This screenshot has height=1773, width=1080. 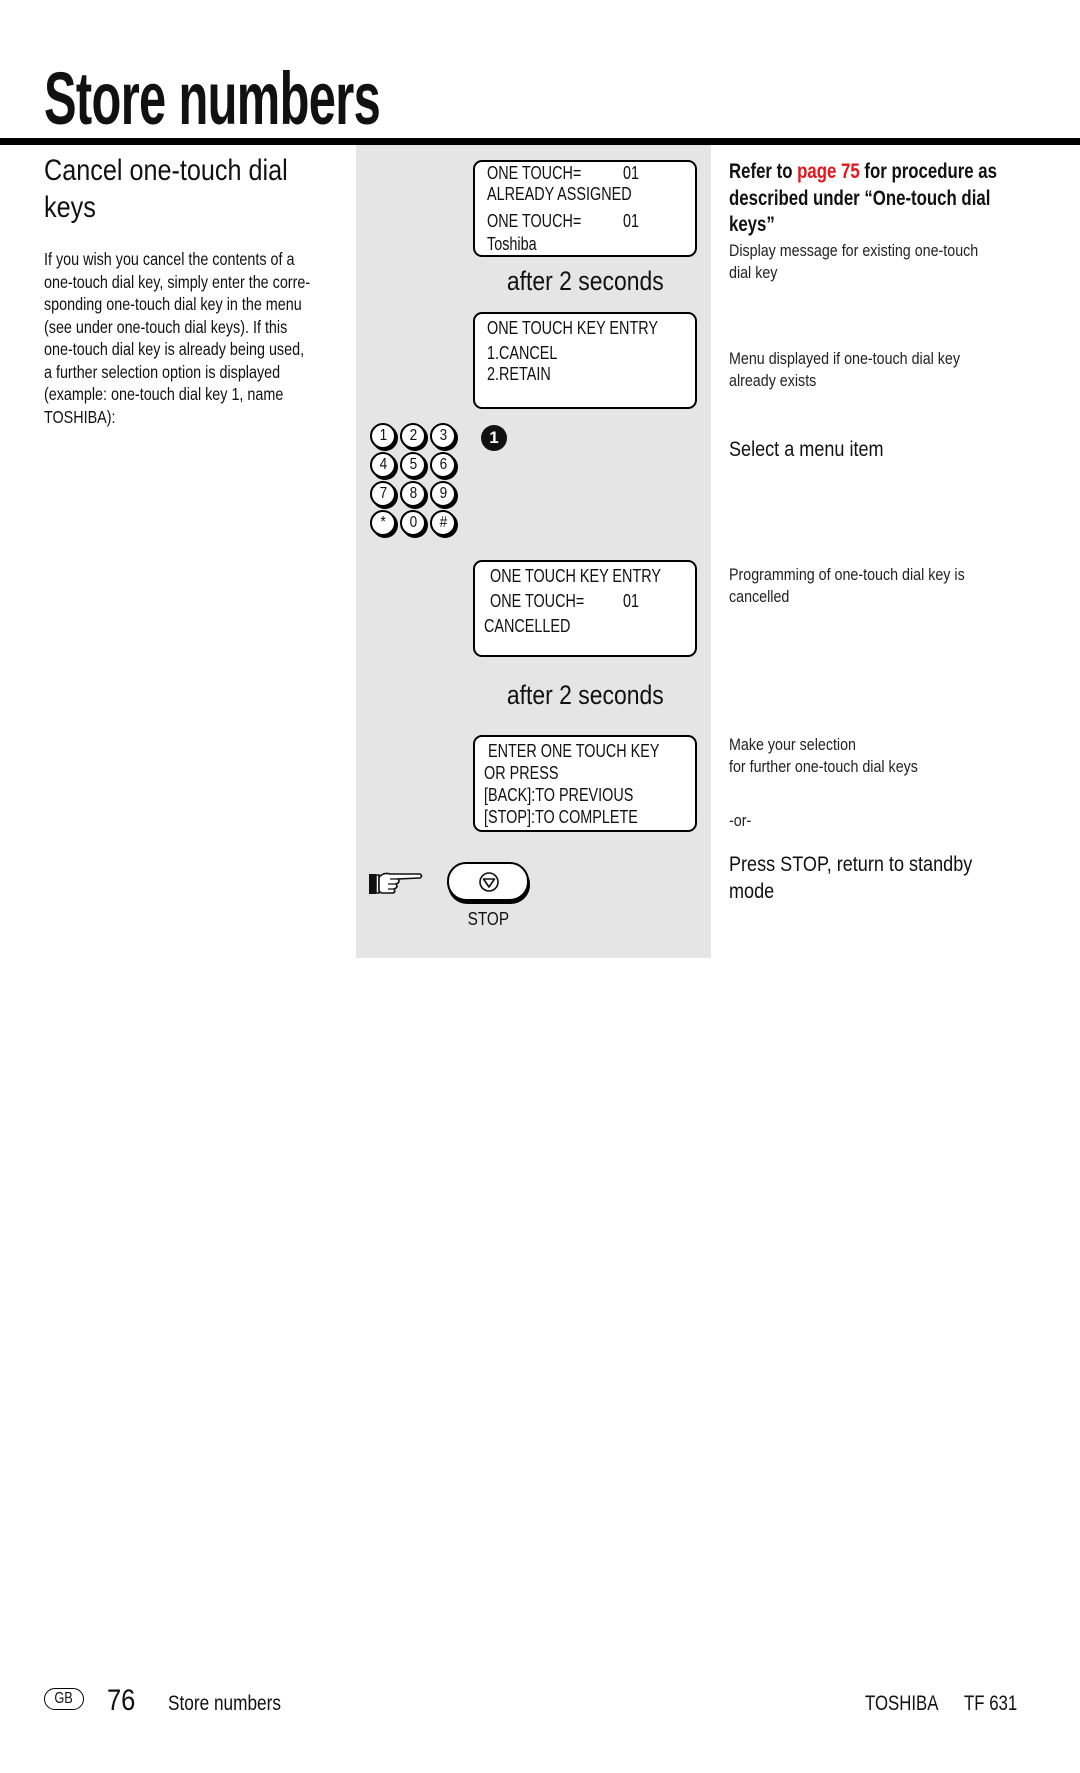 I want to click on footer-model-text: TF 631, so click(x=991, y=1703).